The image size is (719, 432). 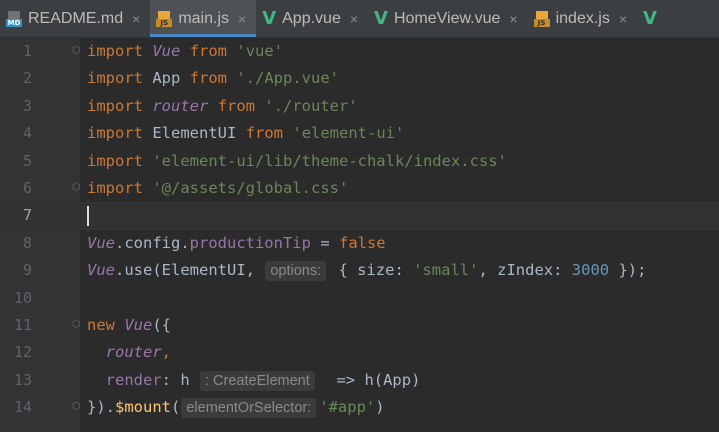 I want to click on line-number: 6, so click(x=27, y=188).